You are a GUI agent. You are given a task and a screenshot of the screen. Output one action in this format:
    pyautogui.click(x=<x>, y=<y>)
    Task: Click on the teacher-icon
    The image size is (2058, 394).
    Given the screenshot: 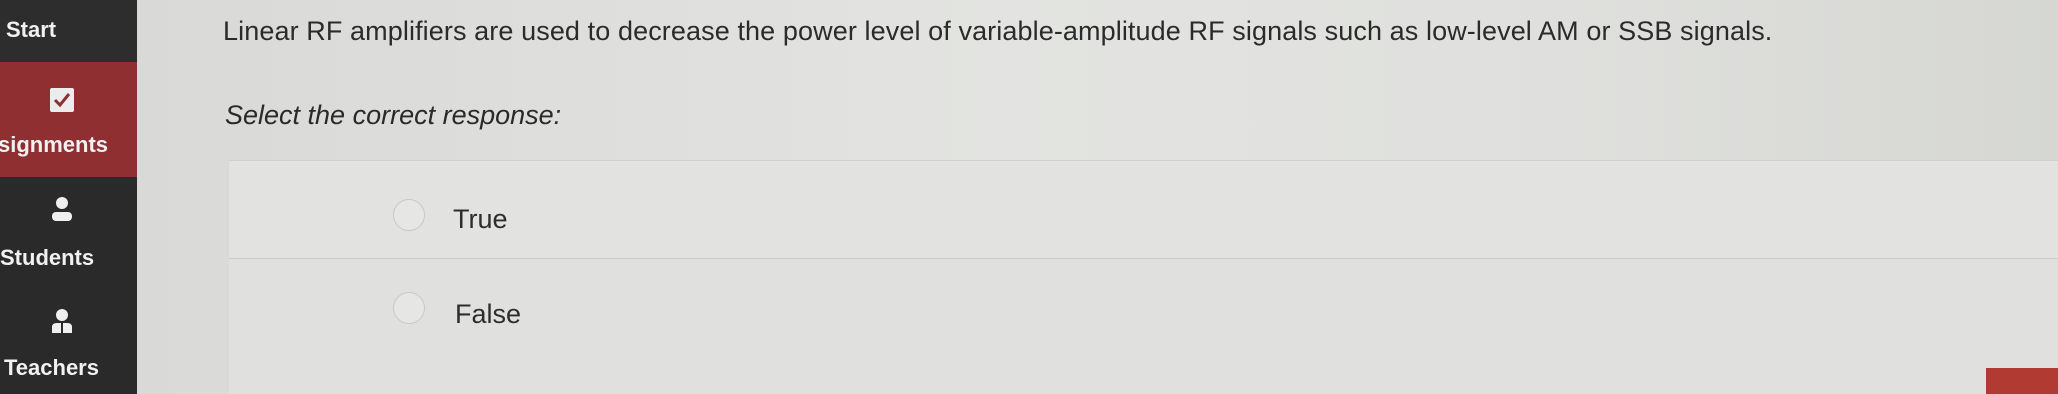 What is the action you would take?
    pyautogui.click(x=62, y=321)
    